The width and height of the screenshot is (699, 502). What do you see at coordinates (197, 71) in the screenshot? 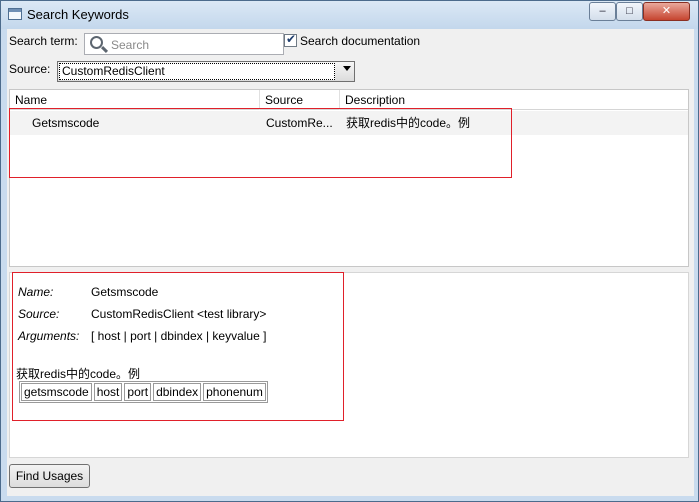
I see `source-selected-value: CustomRedisClient` at bounding box center [197, 71].